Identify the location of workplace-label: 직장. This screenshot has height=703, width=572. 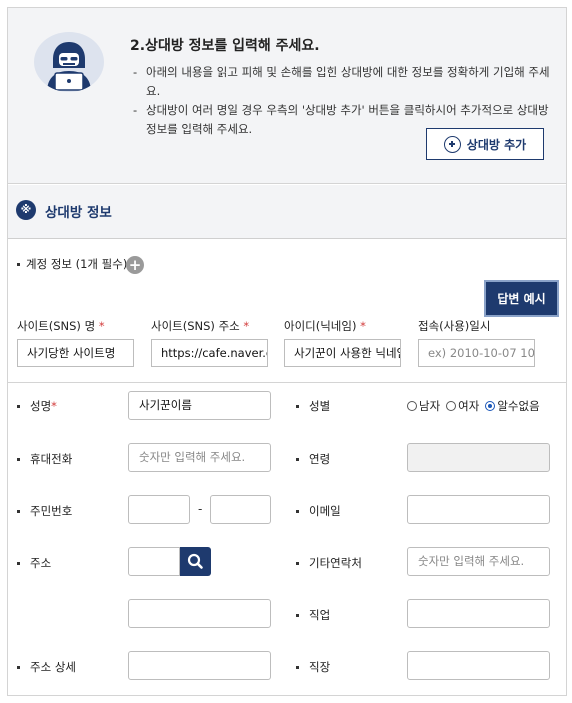
(313, 667).